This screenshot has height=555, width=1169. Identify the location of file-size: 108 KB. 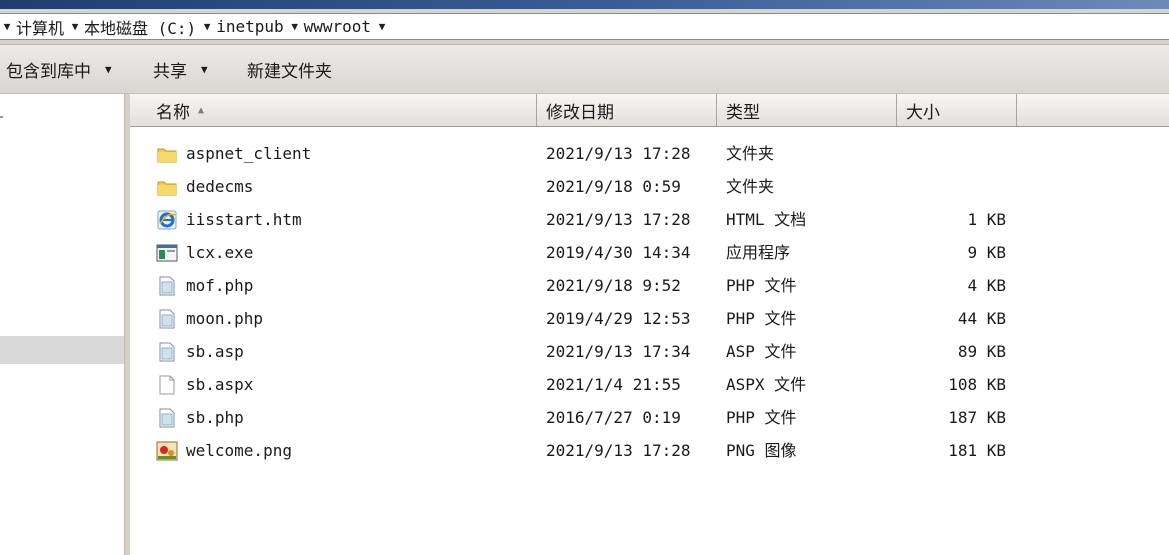
(977, 384).